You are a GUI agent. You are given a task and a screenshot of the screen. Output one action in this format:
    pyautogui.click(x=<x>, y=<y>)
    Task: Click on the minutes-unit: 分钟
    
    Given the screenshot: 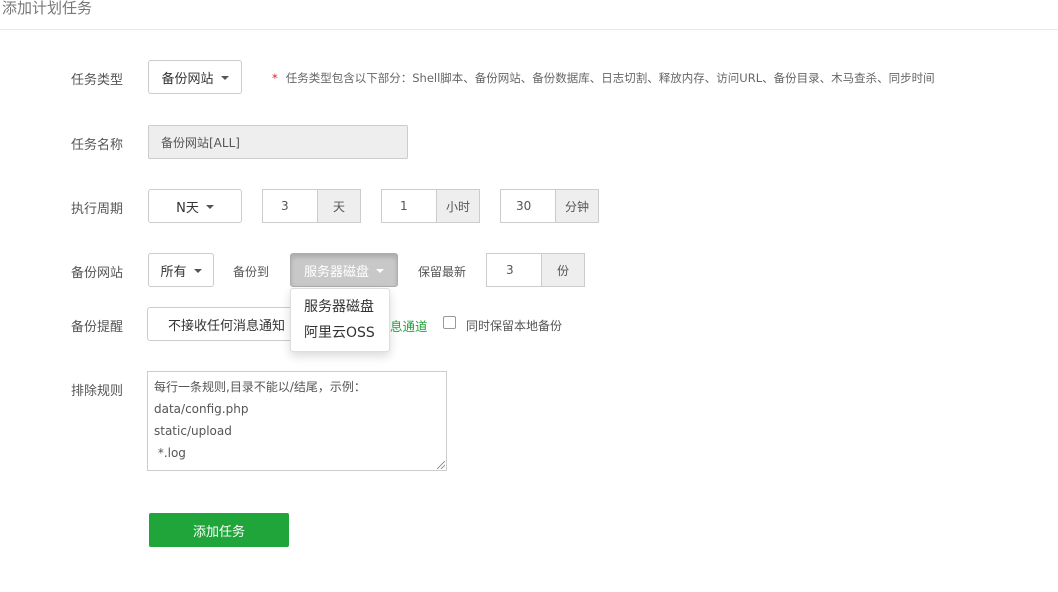 What is the action you would take?
    pyautogui.click(x=577, y=206)
    